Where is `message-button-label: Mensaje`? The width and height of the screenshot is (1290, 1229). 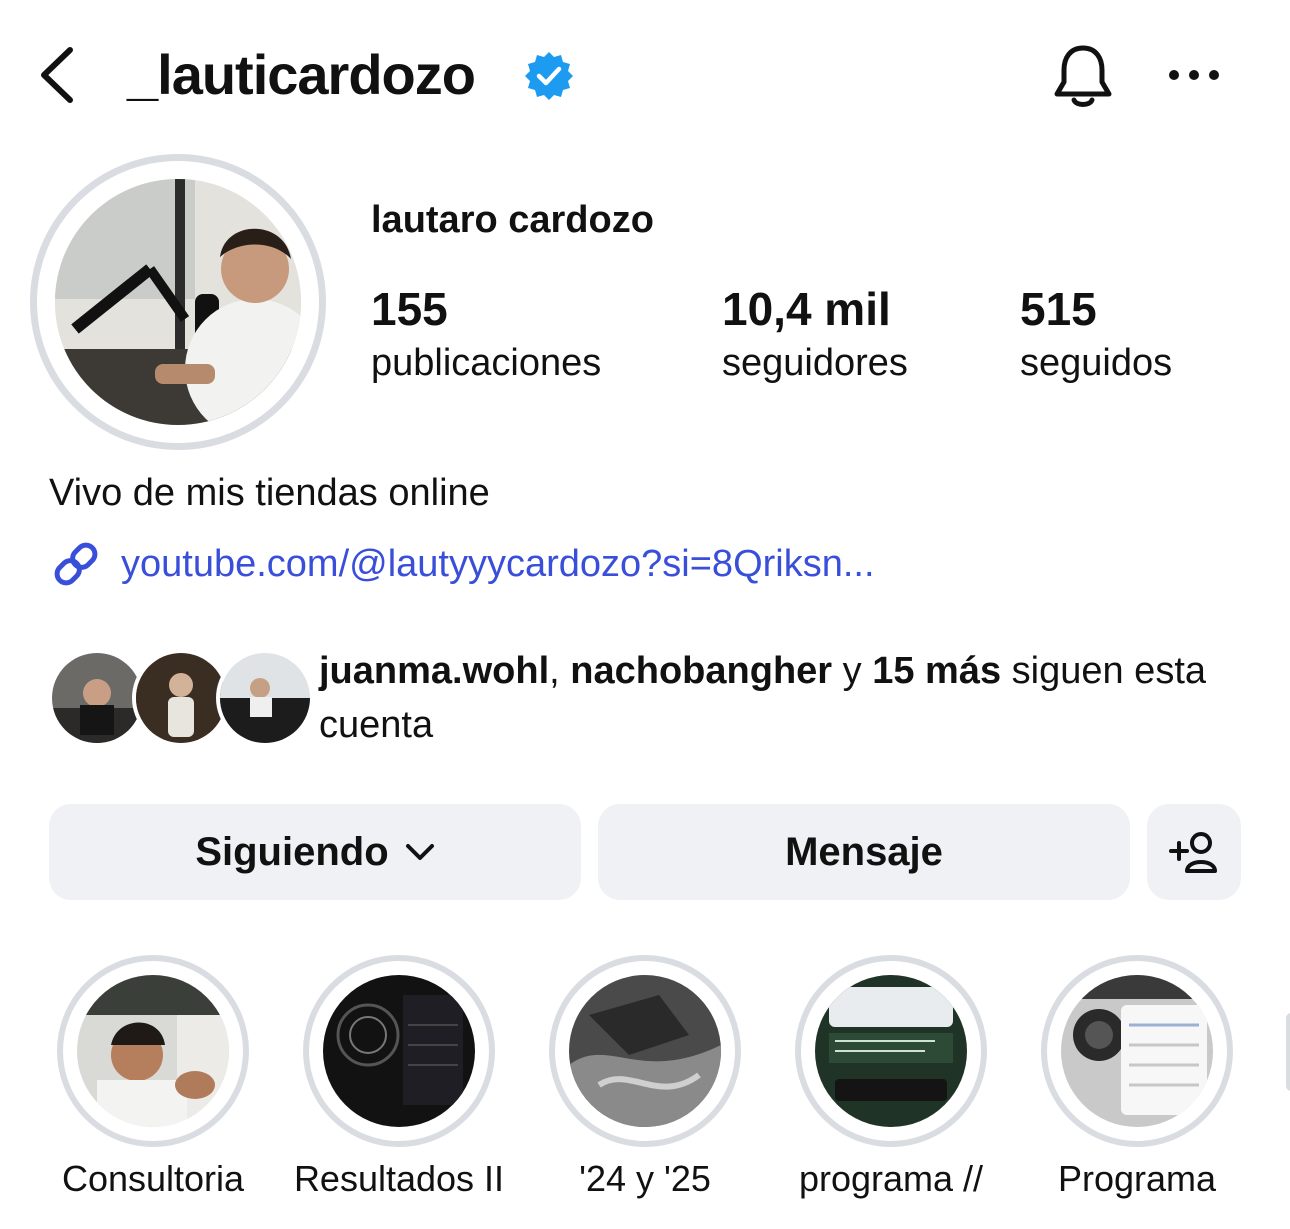
message-button-label: Mensaje is located at coordinates (864, 851).